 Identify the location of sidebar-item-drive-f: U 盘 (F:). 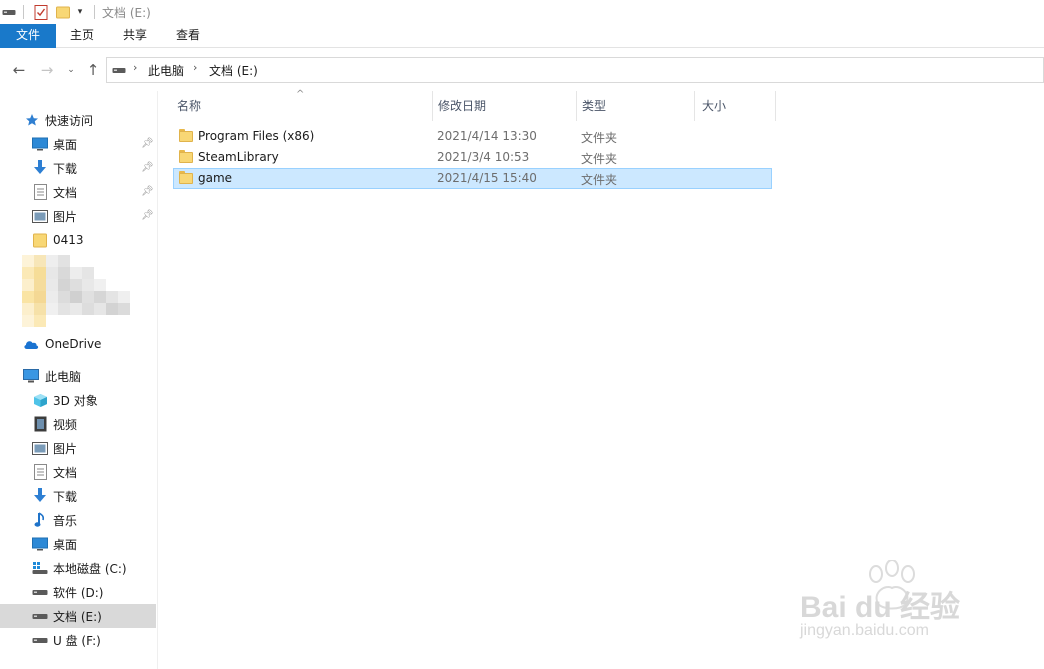
(78, 640).